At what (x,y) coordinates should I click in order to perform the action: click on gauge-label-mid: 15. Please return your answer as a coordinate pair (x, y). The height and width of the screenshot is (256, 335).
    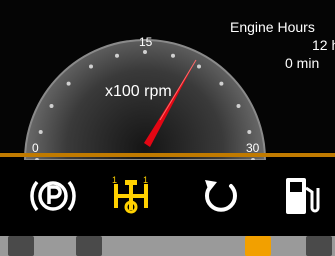
    Looking at the image, I should click on (146, 42).